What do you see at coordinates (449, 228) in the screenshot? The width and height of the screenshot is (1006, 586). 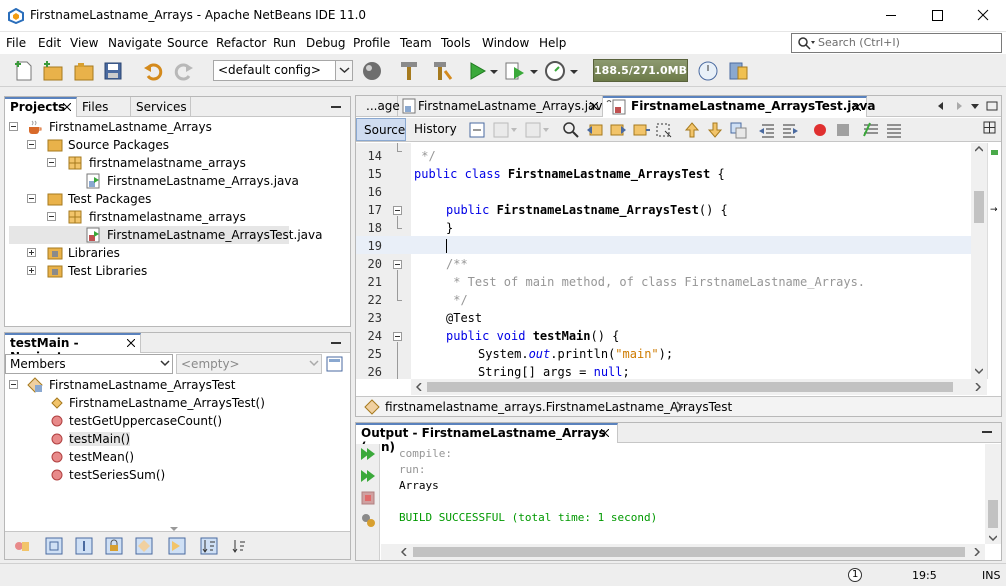 I see `code-line-18: }` at bounding box center [449, 228].